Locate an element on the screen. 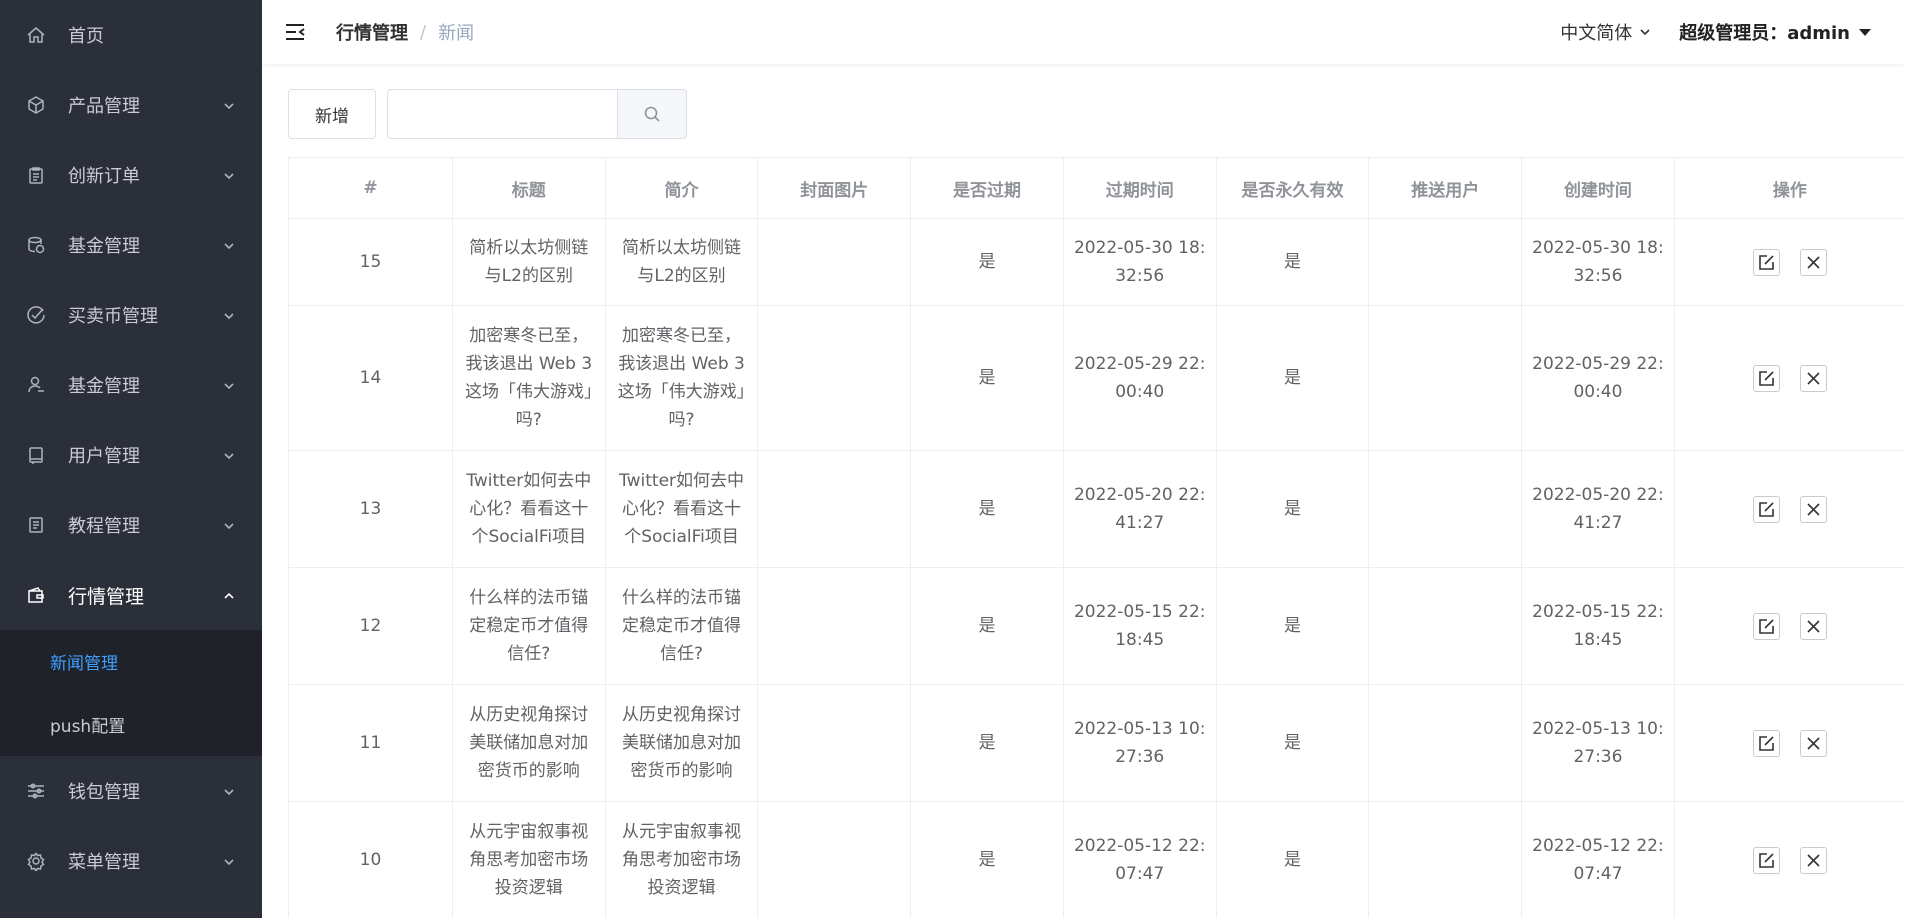  topbar-right: 中文简体 超级管理员：admin is located at coordinates (1715, 32).